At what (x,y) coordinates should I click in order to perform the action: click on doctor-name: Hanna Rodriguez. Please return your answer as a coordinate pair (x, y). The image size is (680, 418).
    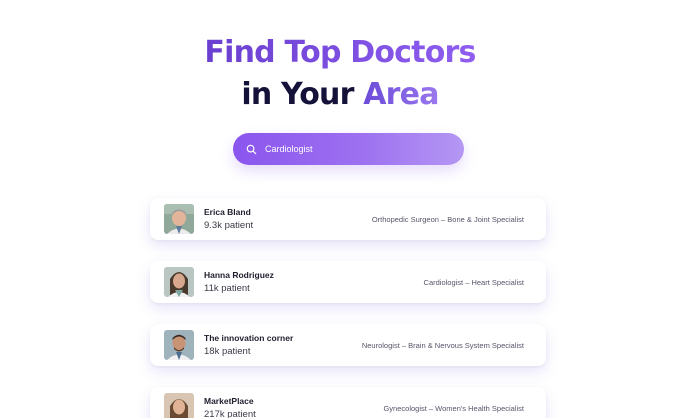
    Looking at the image, I should click on (239, 275).